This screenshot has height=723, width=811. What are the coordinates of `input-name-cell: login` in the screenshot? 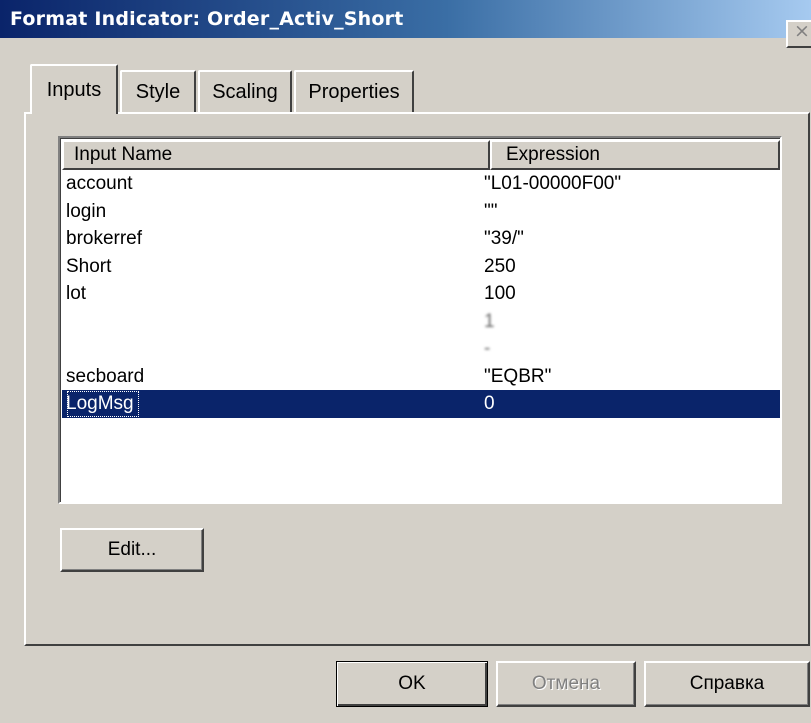 It's located at (86, 211).